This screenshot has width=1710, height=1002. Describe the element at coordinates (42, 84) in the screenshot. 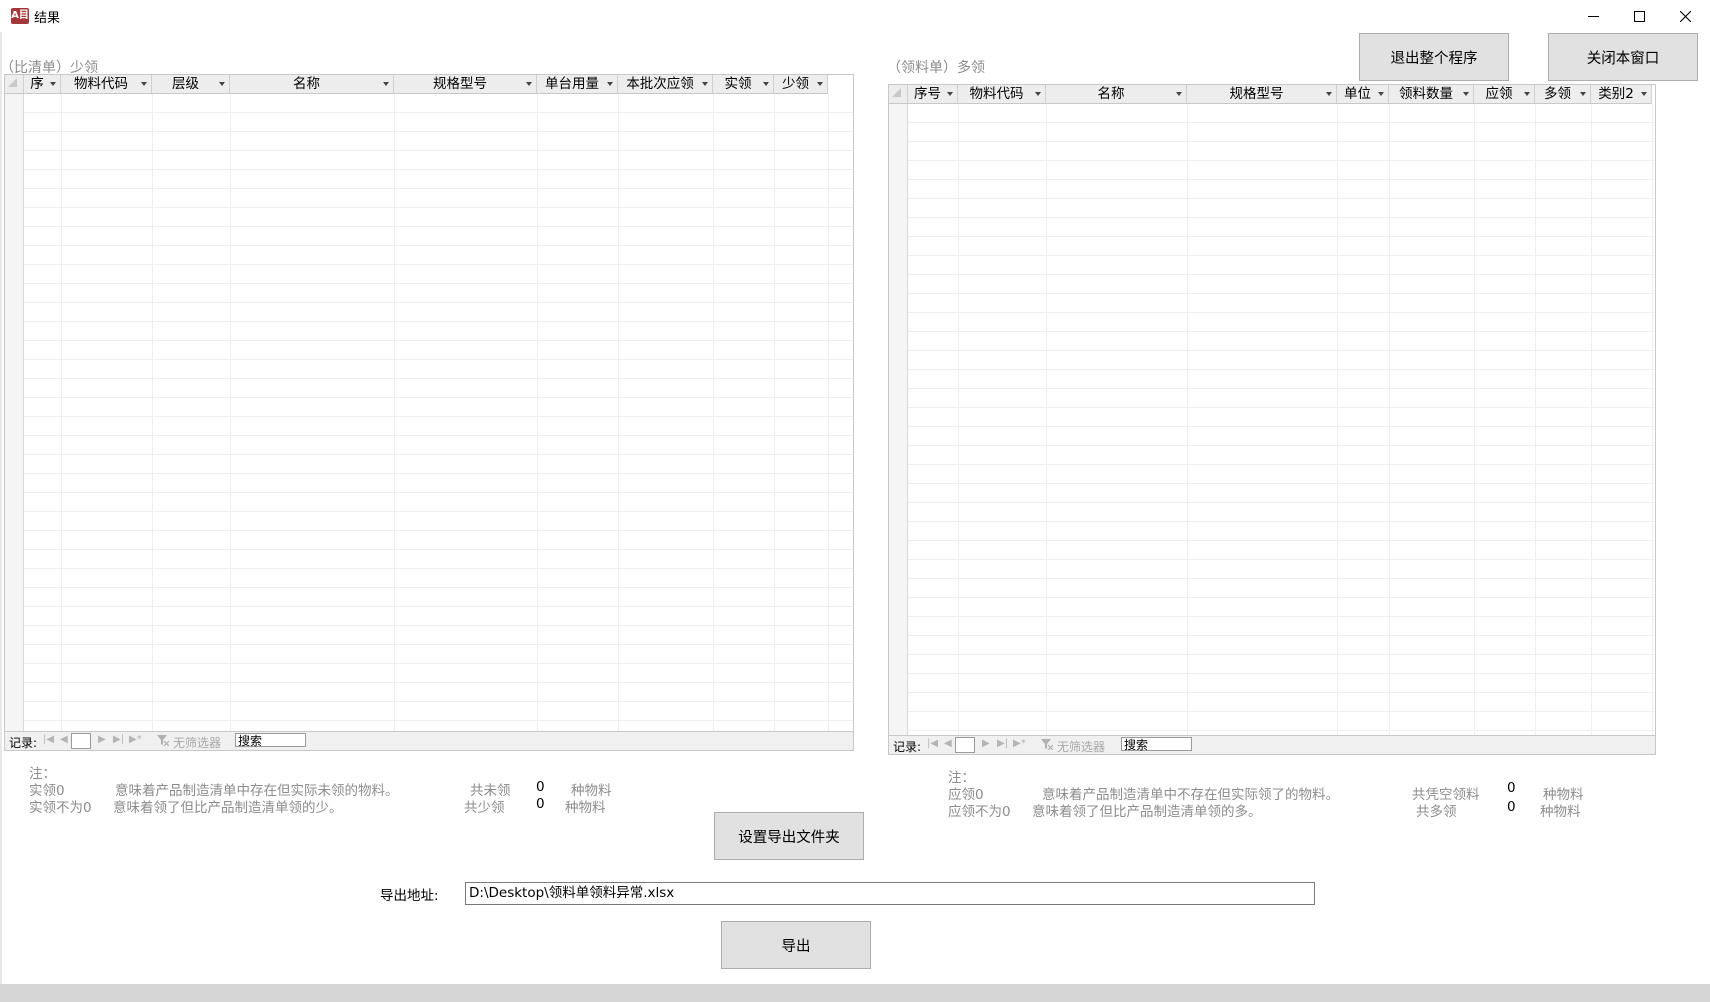

I see `column-header-seq: 序` at that location.